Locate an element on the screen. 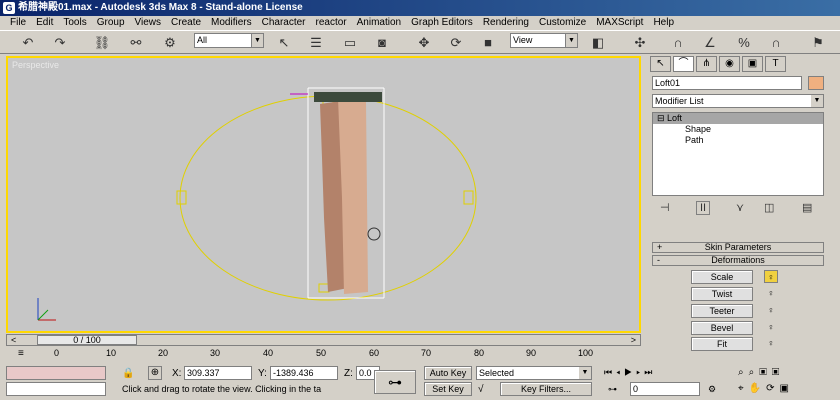  display-tab-icon: ▣ is located at coordinates (752, 64).